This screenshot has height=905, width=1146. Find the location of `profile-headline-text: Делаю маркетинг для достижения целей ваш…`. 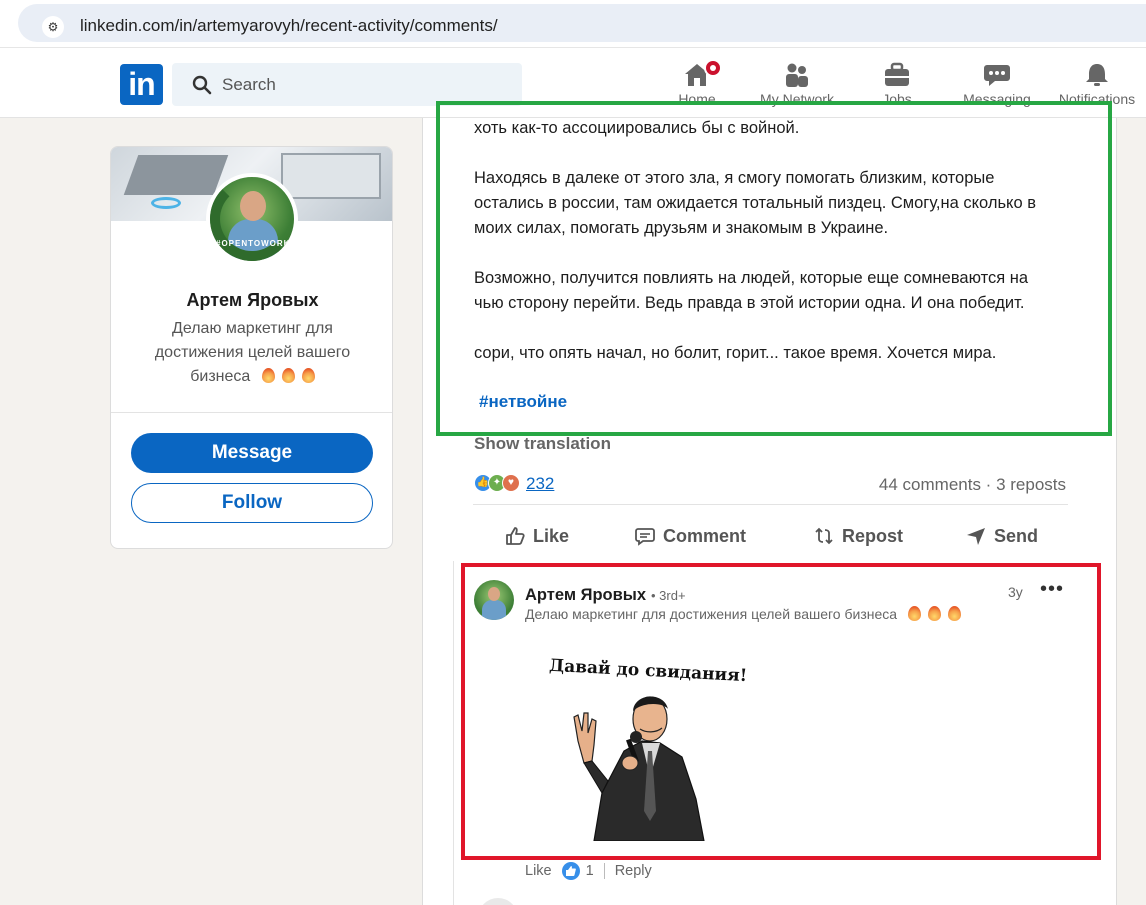

profile-headline-text: Делаю маркетинг для достижения целей ваш… is located at coordinates (252, 352).